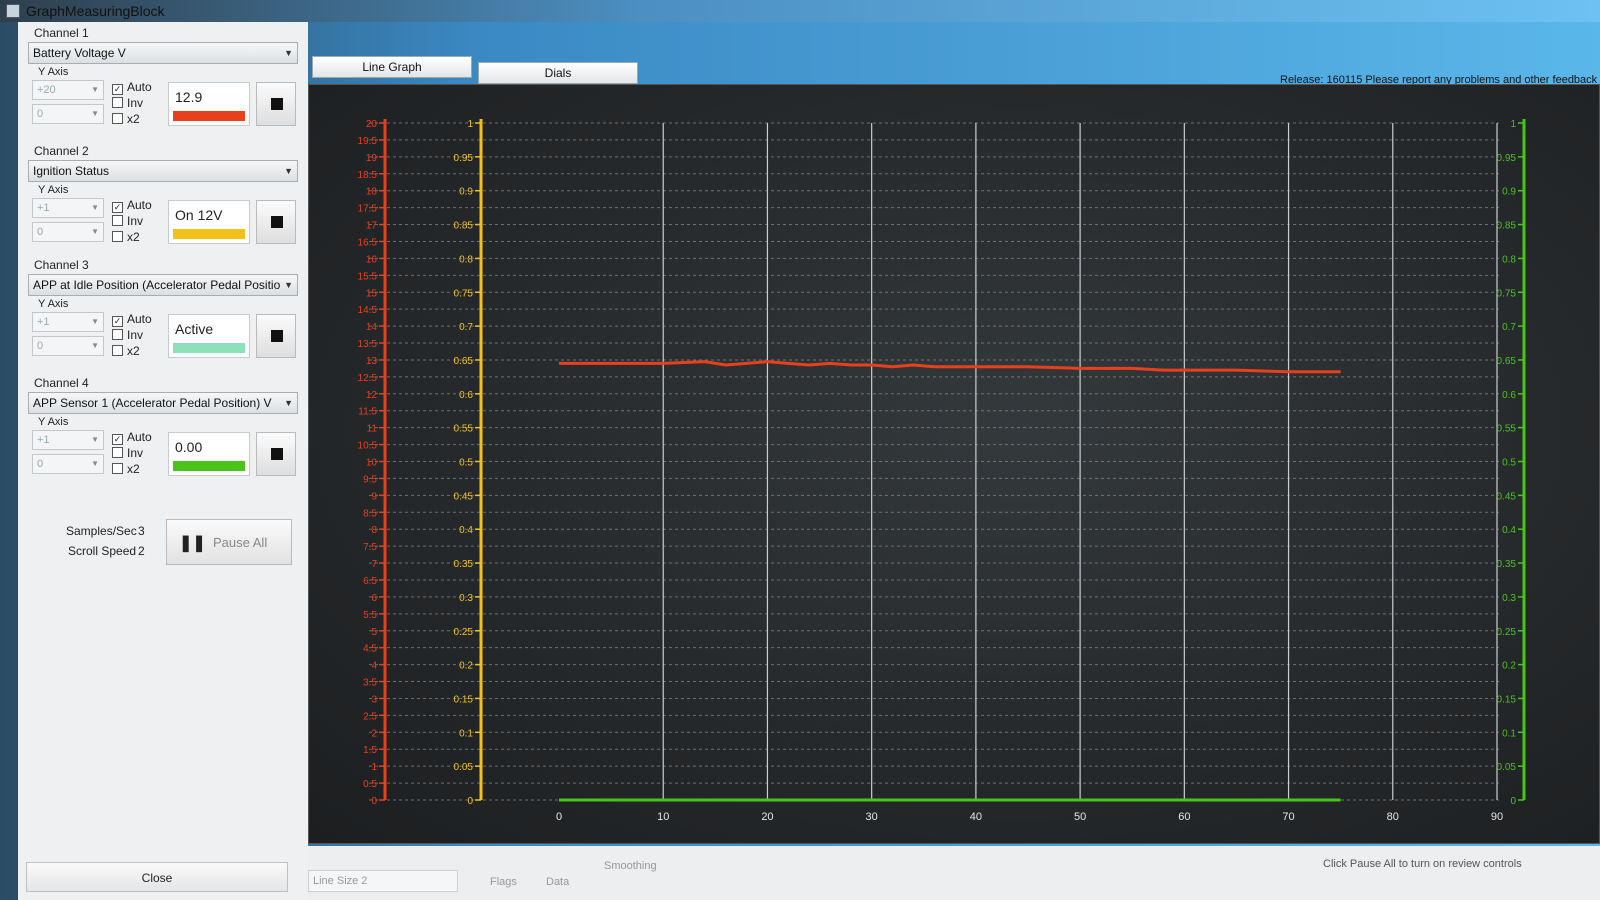 Image resolution: width=1600 pixels, height=900 pixels. What do you see at coordinates (53, 422) in the screenshot?
I see `y-axis-label: Y Axis` at bounding box center [53, 422].